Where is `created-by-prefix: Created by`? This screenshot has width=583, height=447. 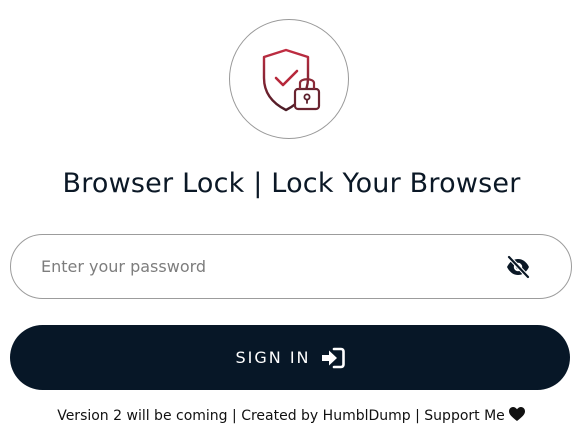 created-by-prefix: Created by is located at coordinates (282, 416).